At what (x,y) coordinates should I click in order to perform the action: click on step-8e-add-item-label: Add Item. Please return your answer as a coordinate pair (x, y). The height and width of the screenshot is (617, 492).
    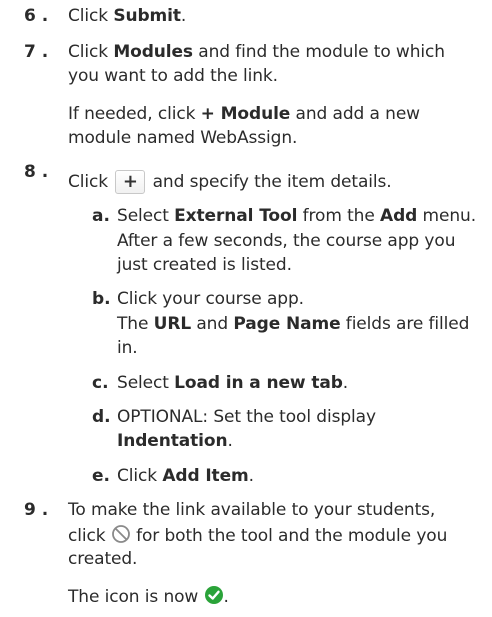
    Looking at the image, I should click on (205, 476).